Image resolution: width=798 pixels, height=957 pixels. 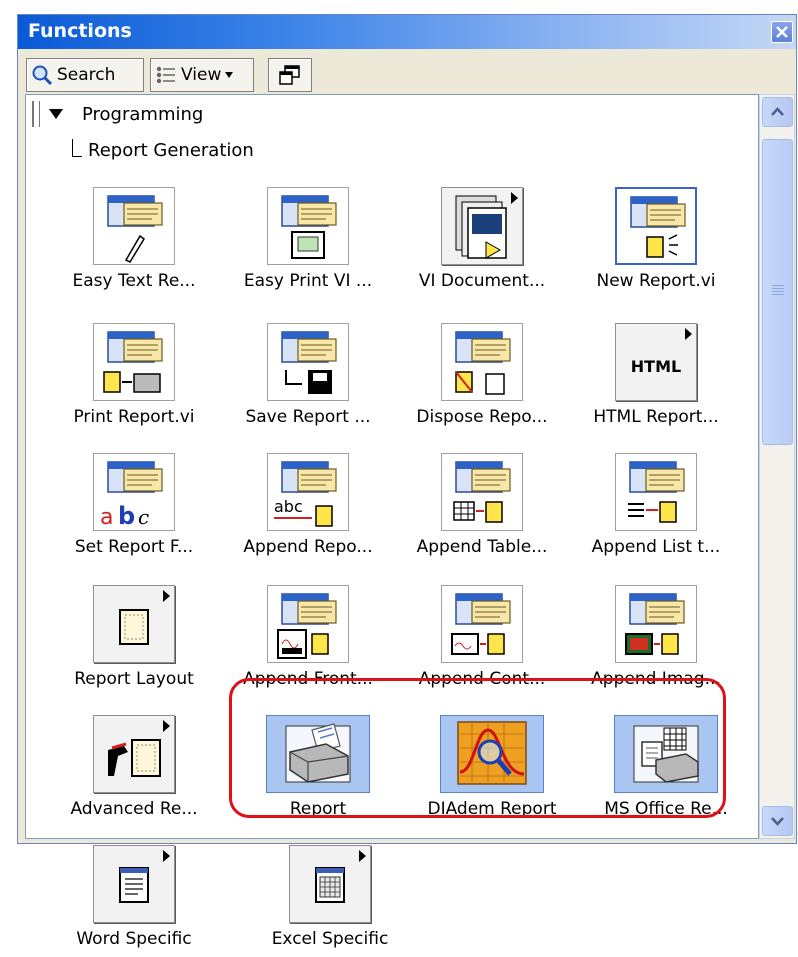 What do you see at coordinates (134, 758) in the screenshot?
I see `advanced-report-icon` at bounding box center [134, 758].